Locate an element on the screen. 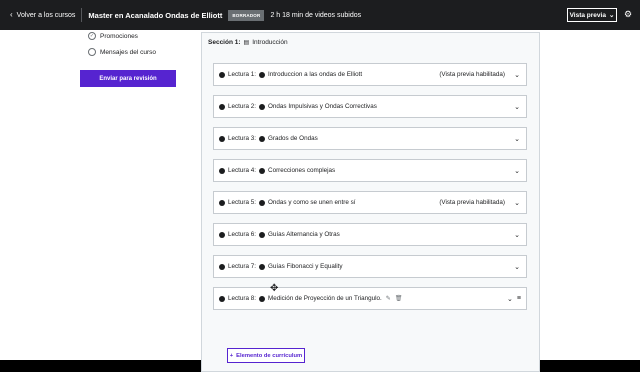 This screenshot has height=372, width=640. check-circle-icon: ✓ is located at coordinates (92, 36).